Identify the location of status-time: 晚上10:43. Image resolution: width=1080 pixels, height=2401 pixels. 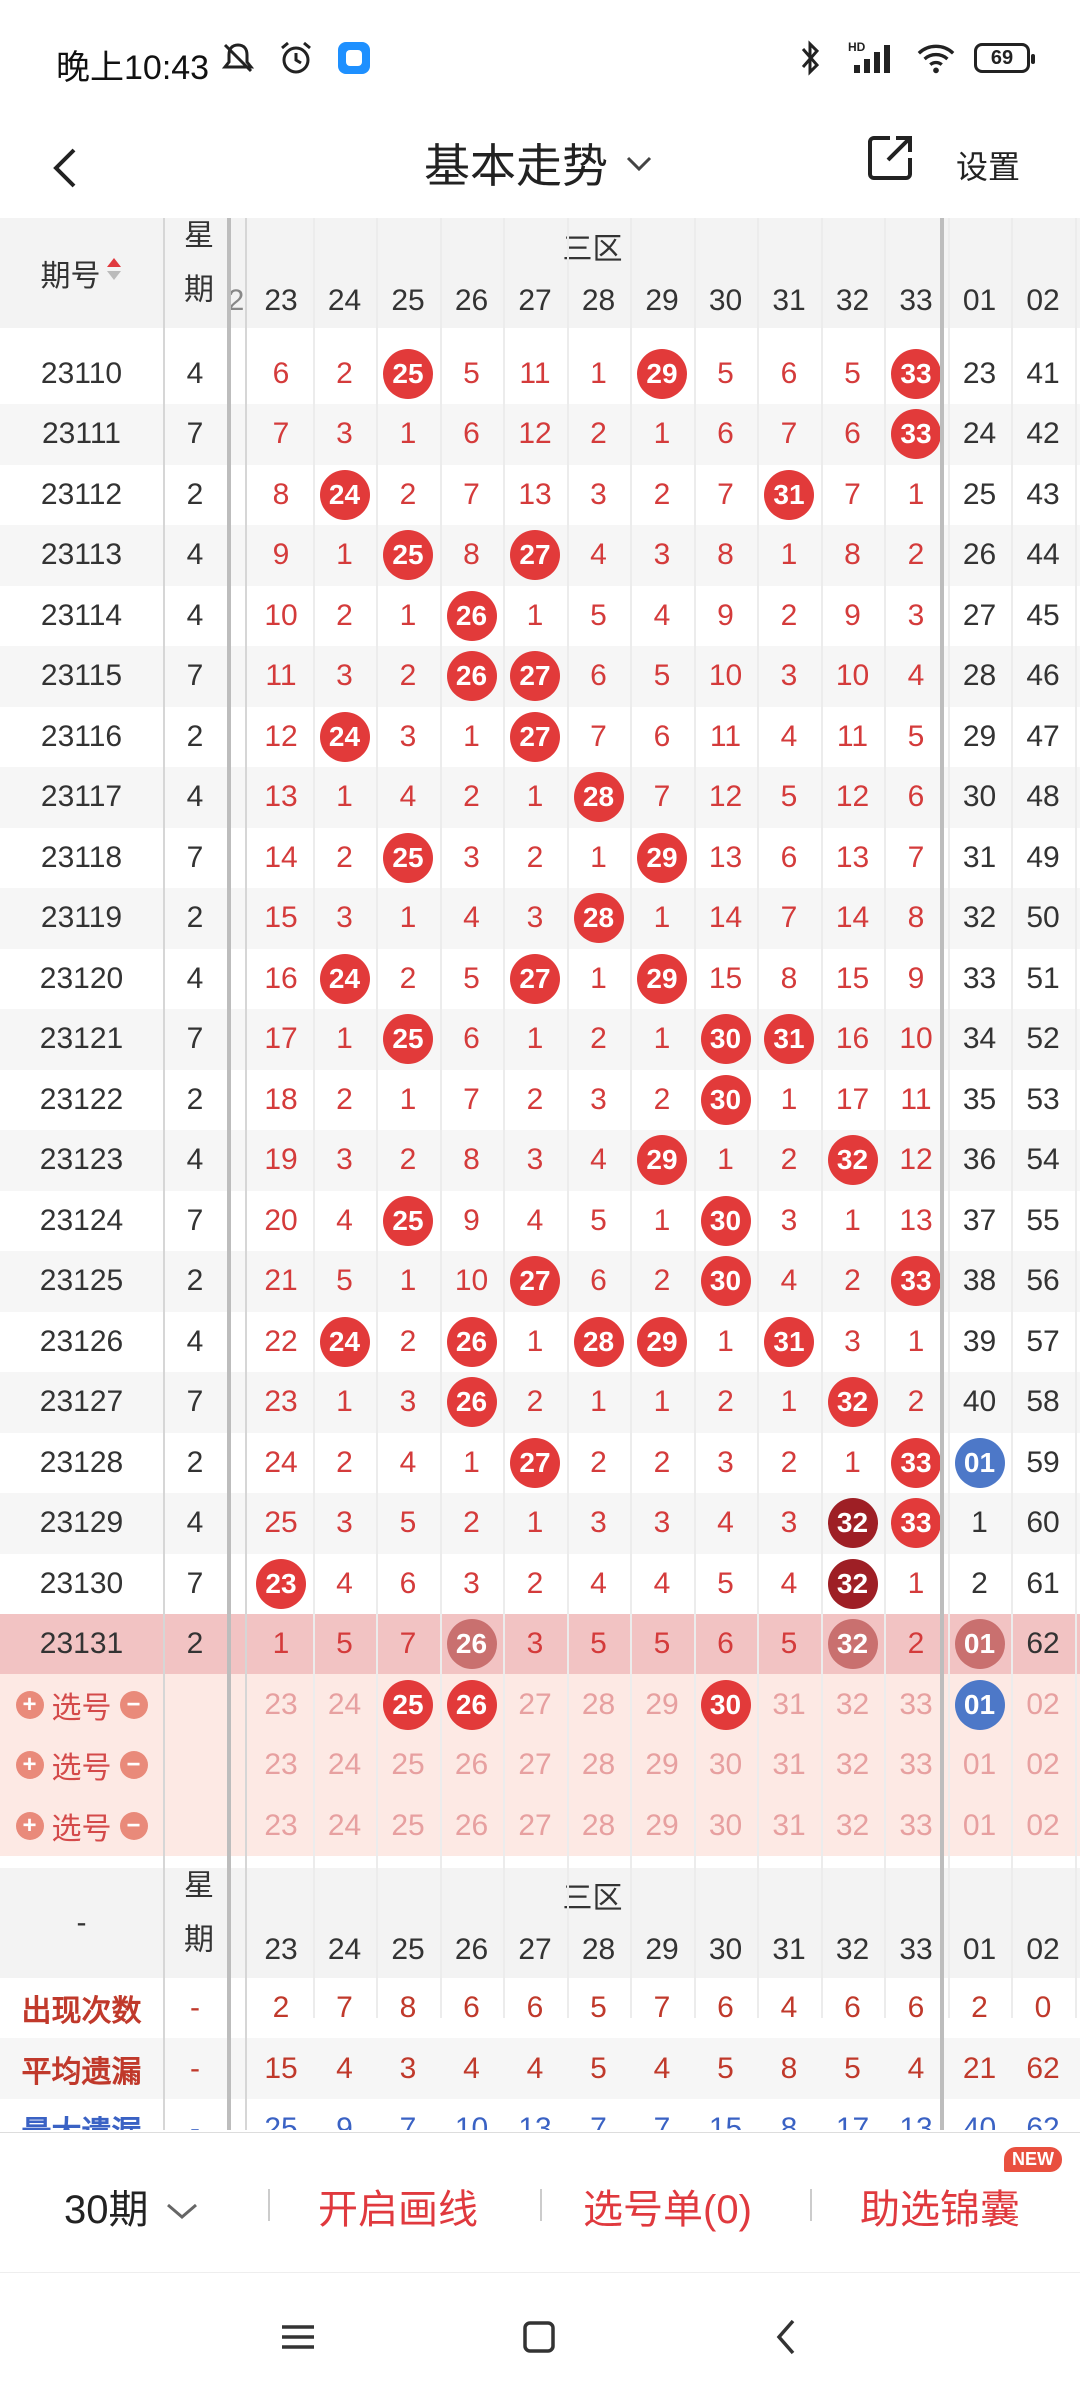
(133, 68).